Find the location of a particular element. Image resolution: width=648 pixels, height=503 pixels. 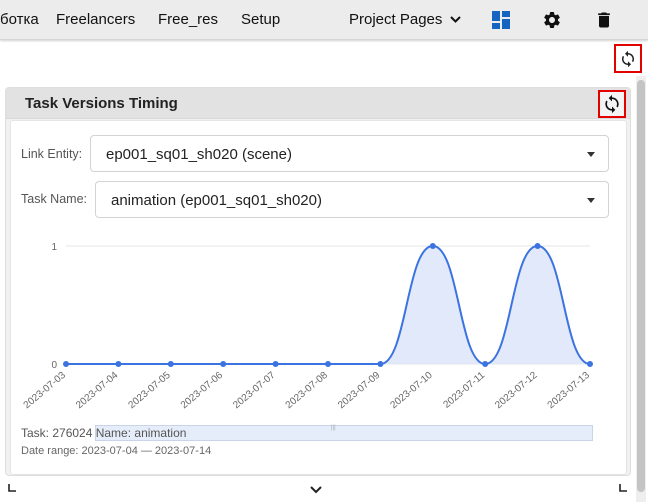

link-entity-label: Link Entity: is located at coordinates (52, 154).